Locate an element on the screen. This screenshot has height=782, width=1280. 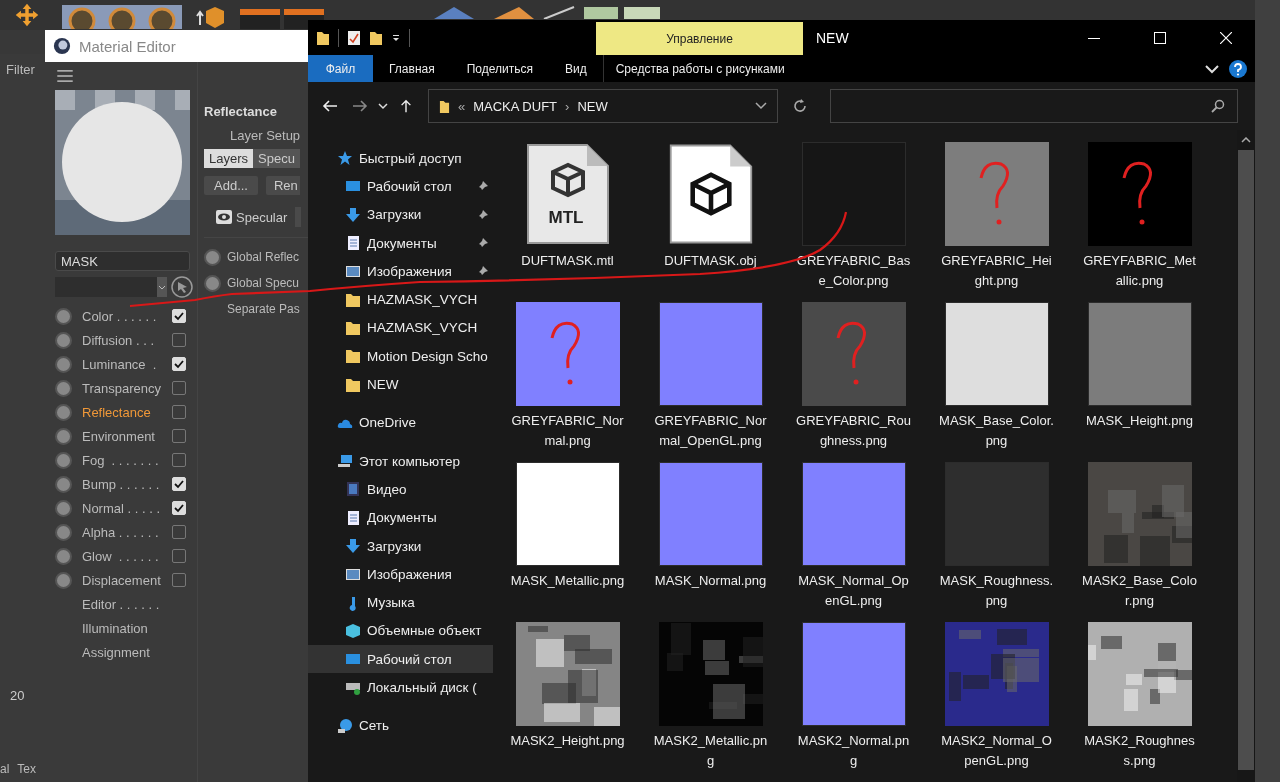
path-segment: NEW is located at coordinates (592, 106).